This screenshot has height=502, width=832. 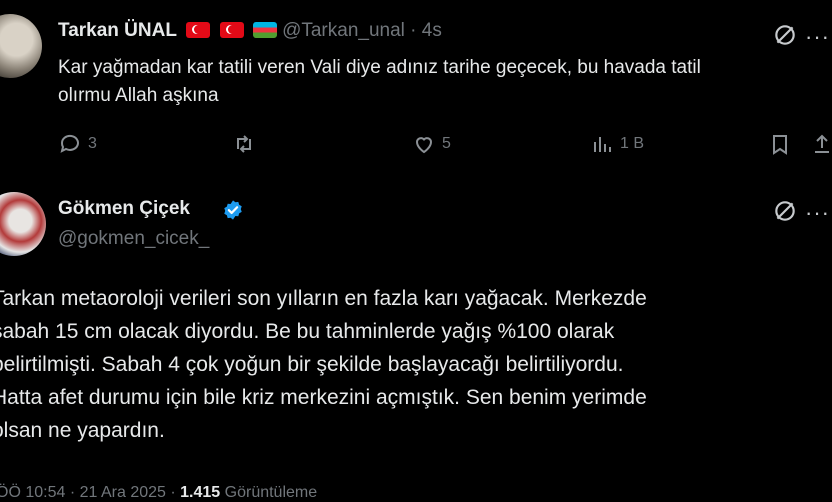 What do you see at coordinates (271, 492) in the screenshot?
I see `views-label: Görüntüleme` at bounding box center [271, 492].